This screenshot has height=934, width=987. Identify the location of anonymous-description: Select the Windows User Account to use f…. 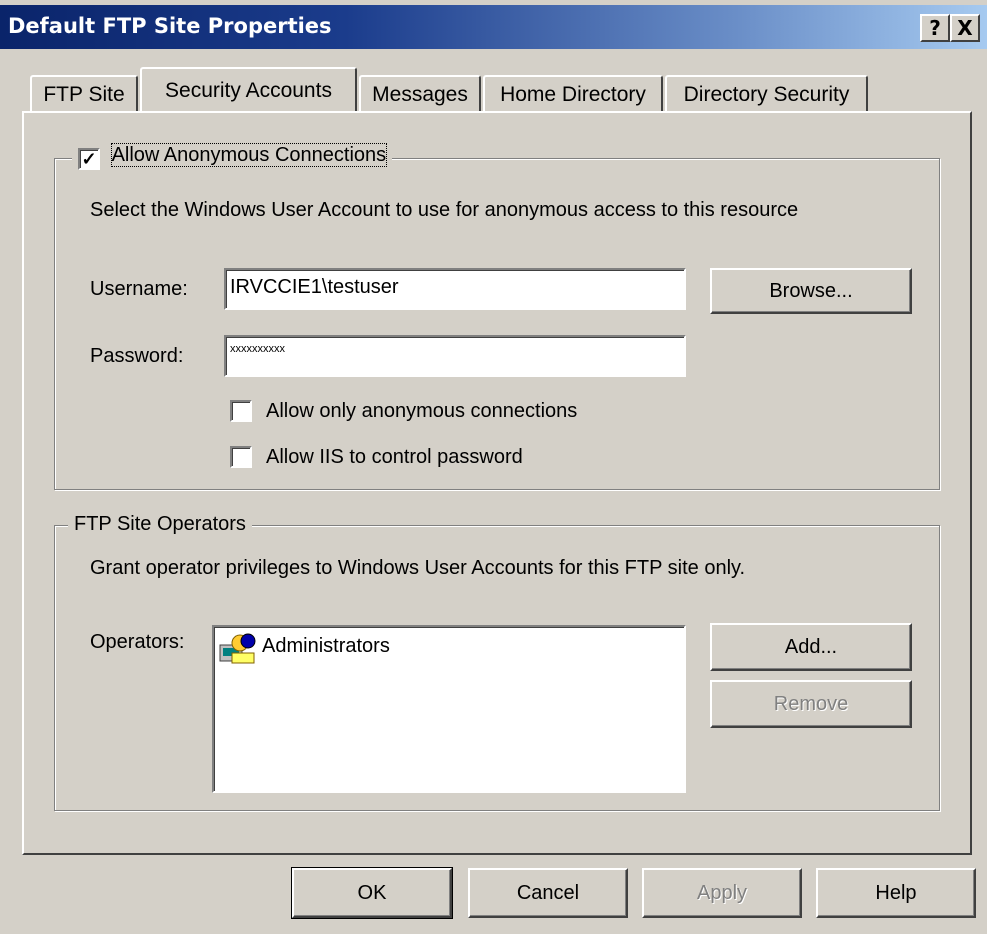
(444, 210).